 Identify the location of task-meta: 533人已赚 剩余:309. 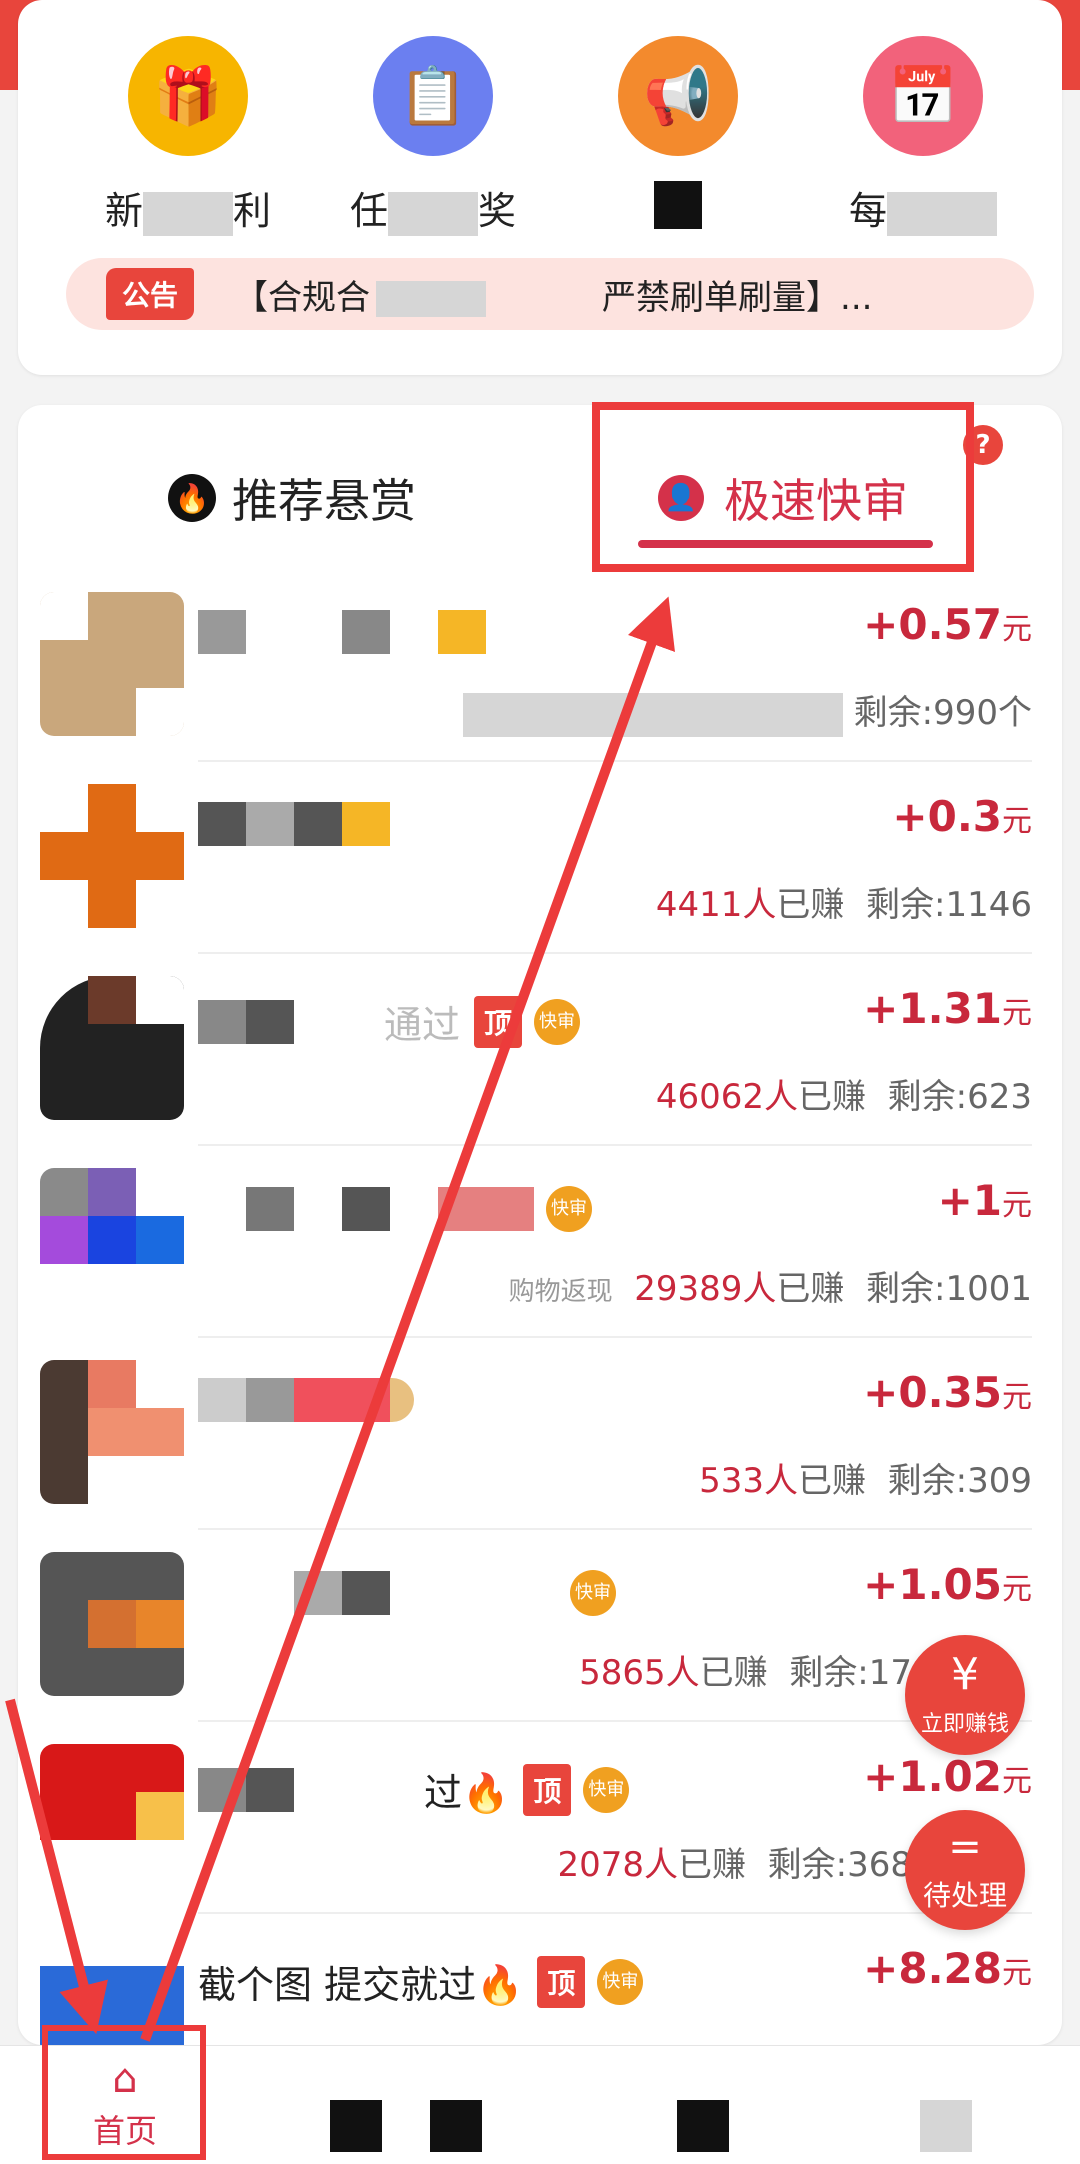
(865, 1481).